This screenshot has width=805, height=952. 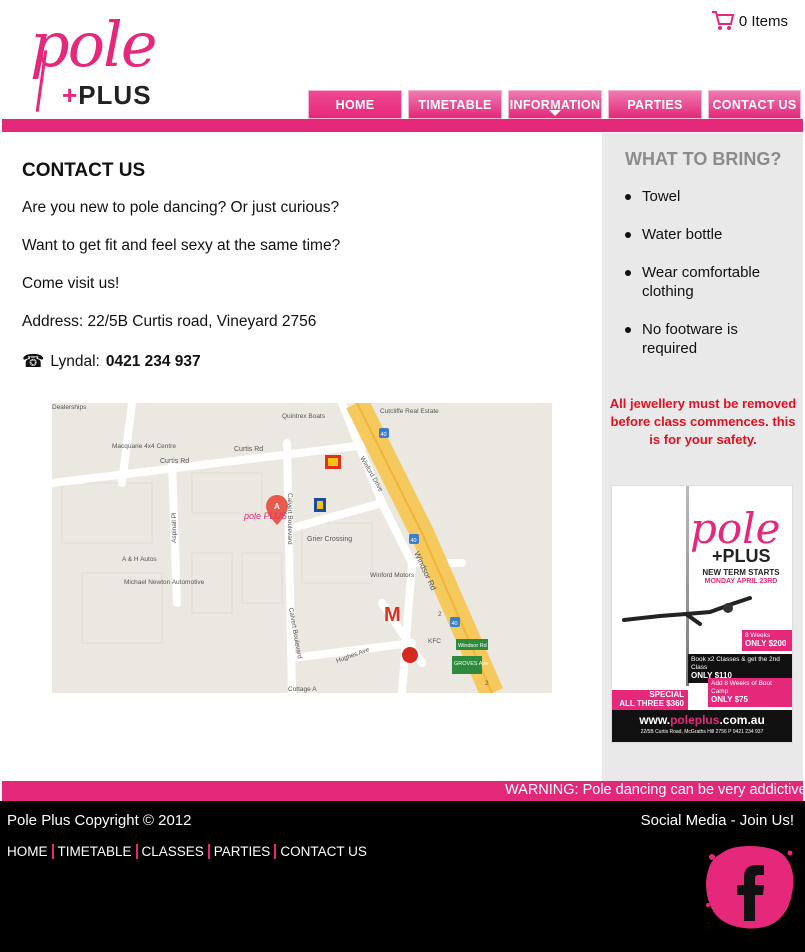 What do you see at coordinates (555, 113) in the screenshot?
I see `dropdown-caret-icon` at bounding box center [555, 113].